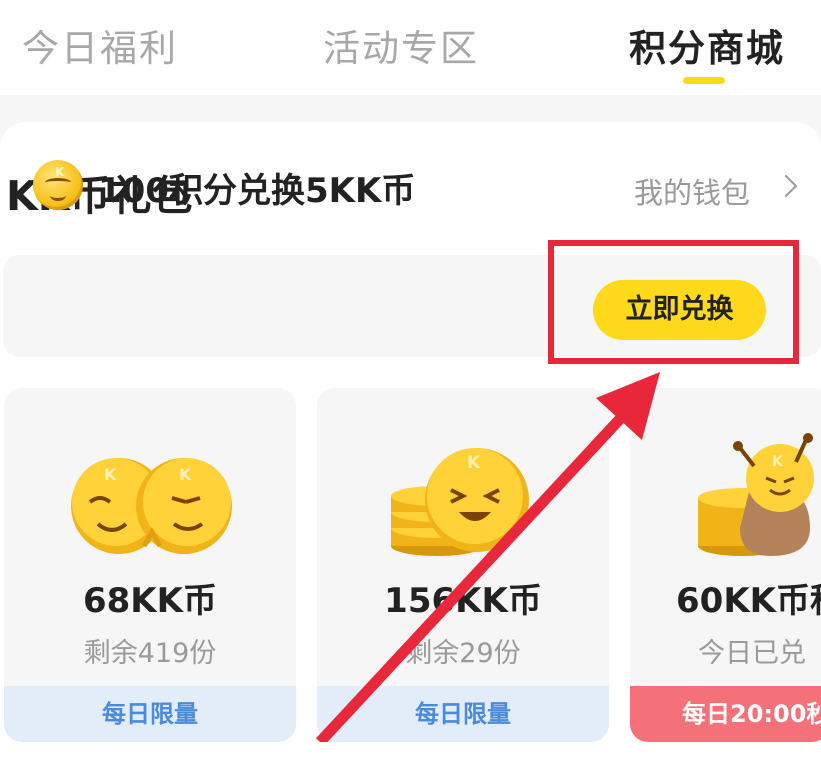  Describe the element at coordinates (725, 714) in the screenshot. I see `flash-sale-badge: 每日20:00秒` at that location.